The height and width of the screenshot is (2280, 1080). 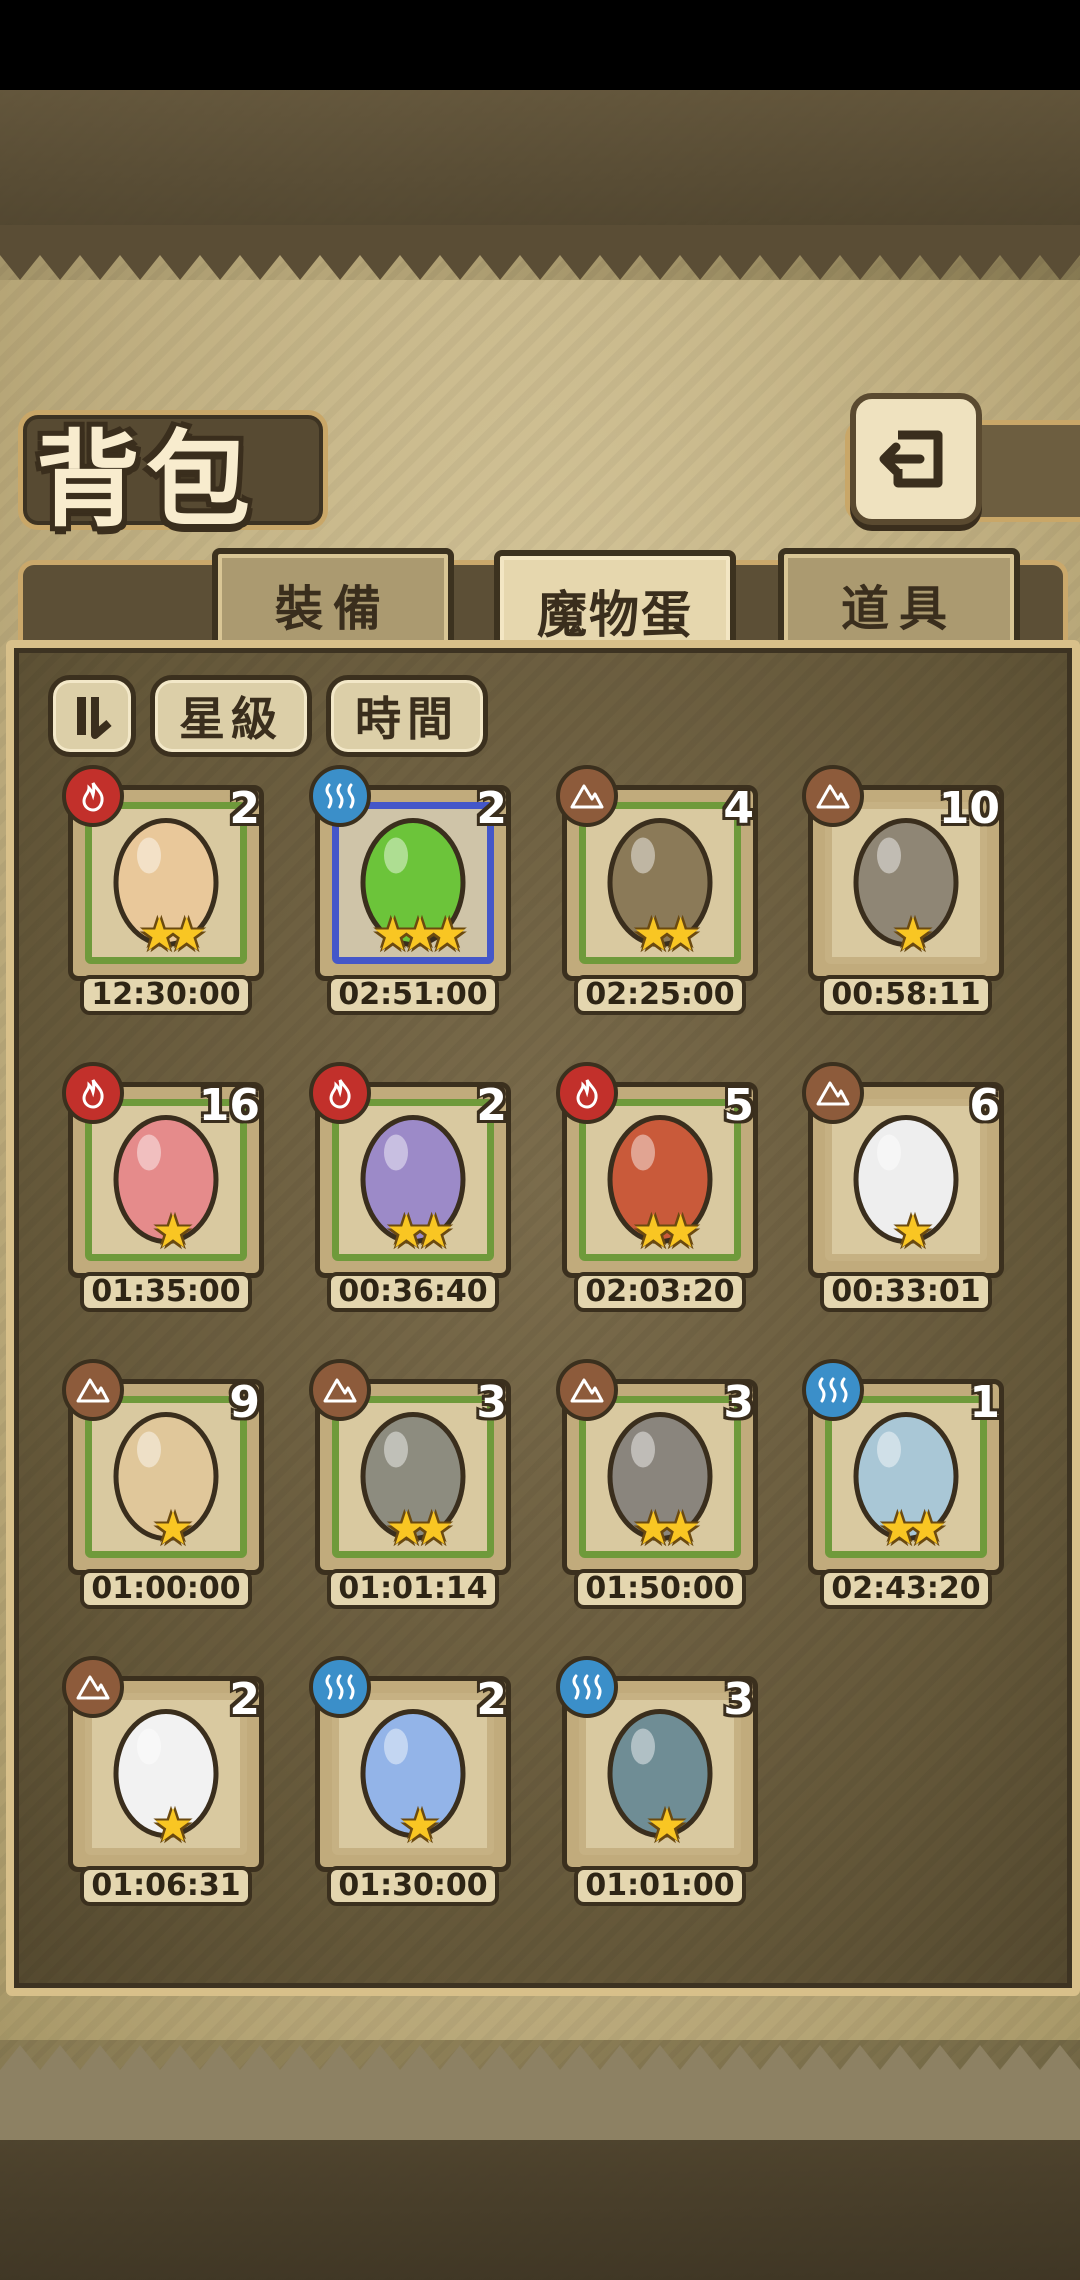 What do you see at coordinates (166, 995) in the screenshot?
I see `egg-hatch-timer: 12:30:00` at bounding box center [166, 995].